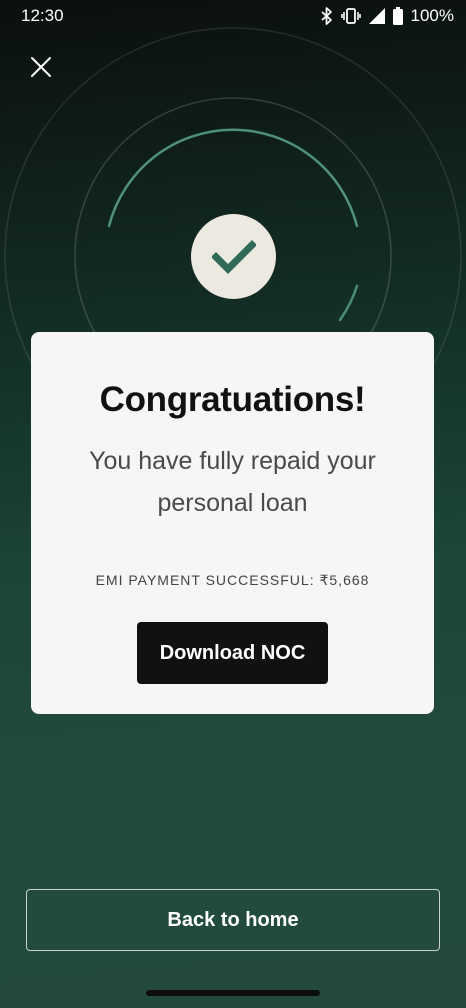  I want to click on back-to-home-button: Back to home, so click(233, 920).